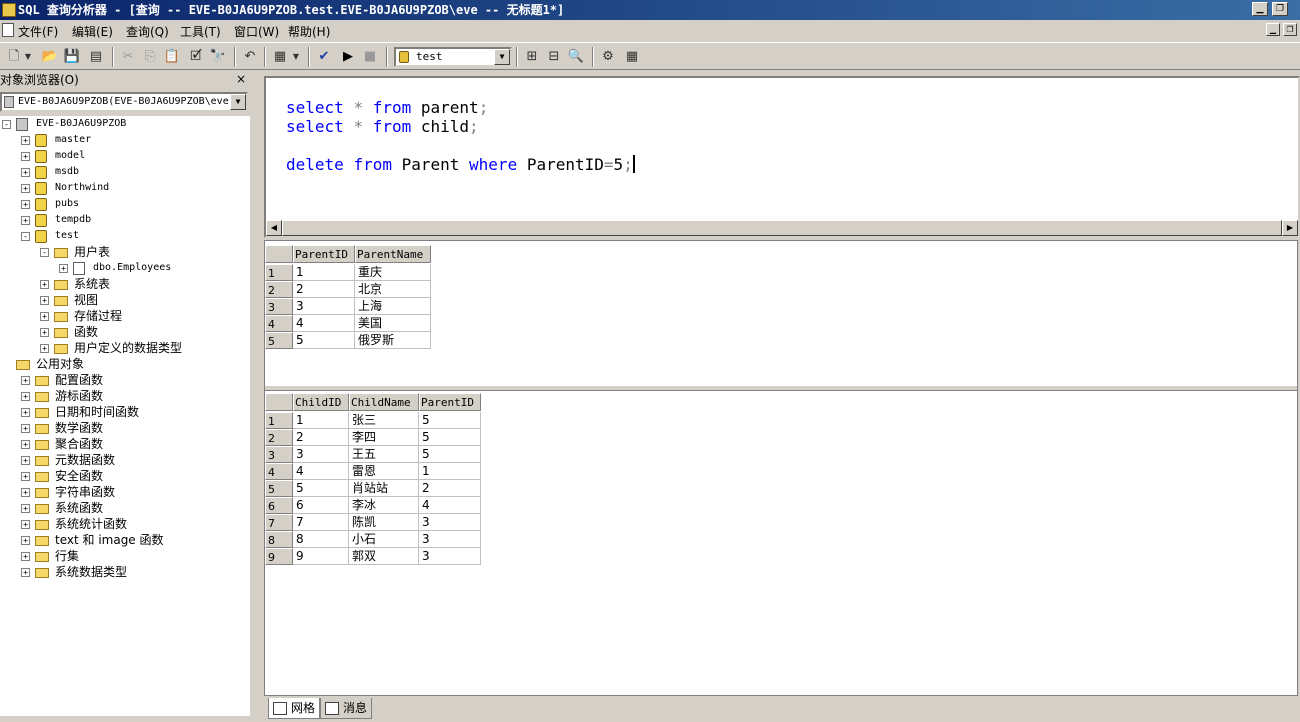 This screenshot has height=722, width=1300. I want to click on grid-cell: 雷恩, so click(384, 471).